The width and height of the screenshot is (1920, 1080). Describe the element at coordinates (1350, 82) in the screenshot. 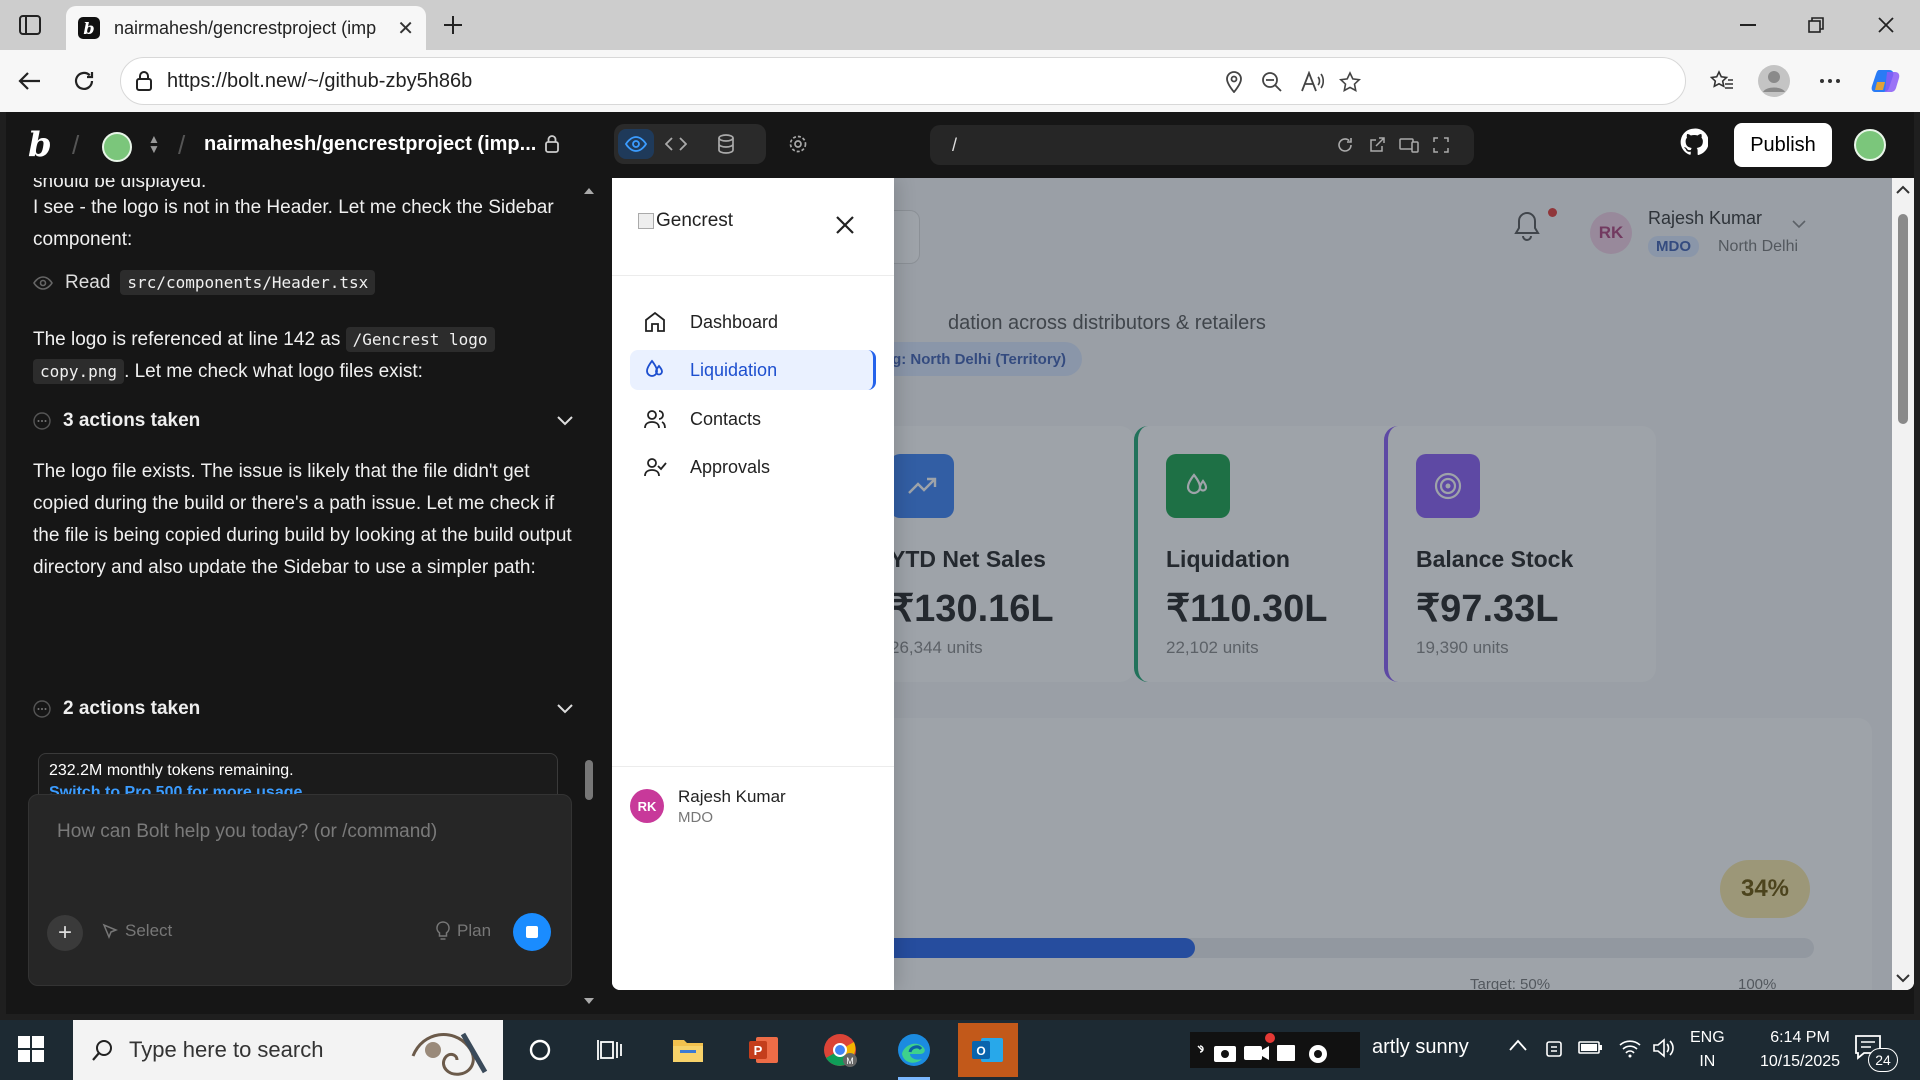

I see `favorite-star-icon` at that location.